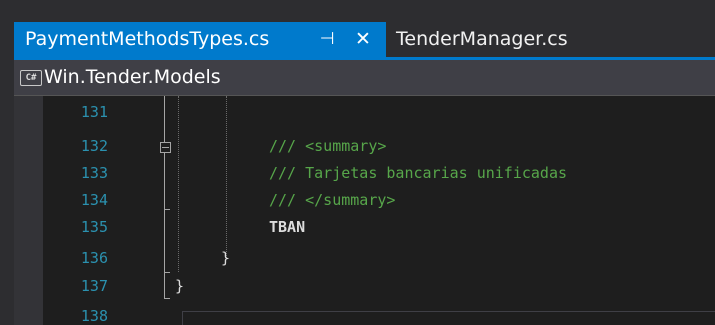  What do you see at coordinates (94, 316) in the screenshot?
I see `line-number: 138` at bounding box center [94, 316].